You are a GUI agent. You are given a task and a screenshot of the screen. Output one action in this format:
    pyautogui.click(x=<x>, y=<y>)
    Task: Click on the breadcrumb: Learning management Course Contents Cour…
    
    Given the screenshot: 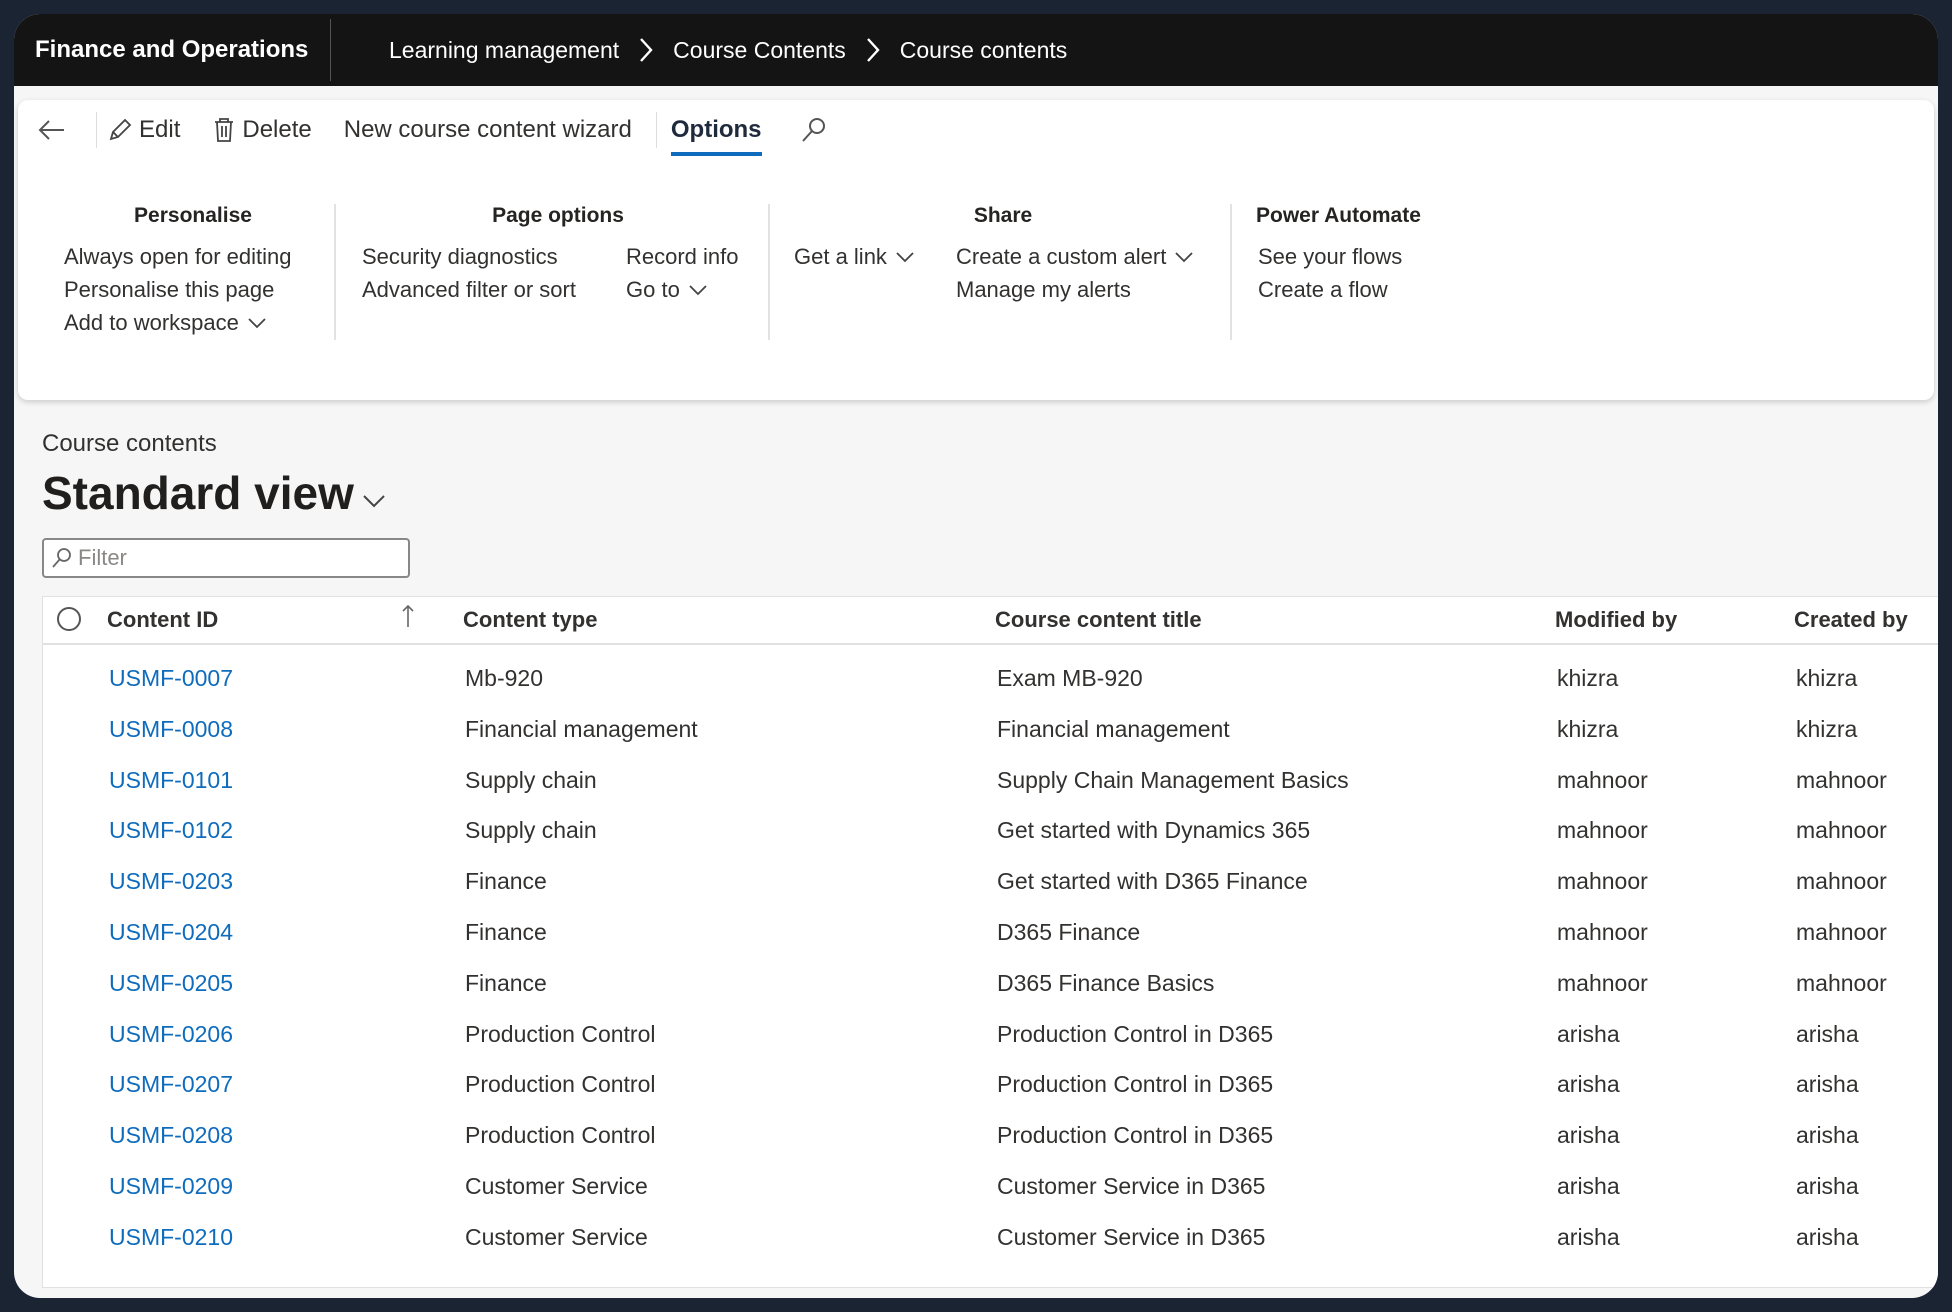 What is the action you would take?
    pyautogui.click(x=699, y=50)
    